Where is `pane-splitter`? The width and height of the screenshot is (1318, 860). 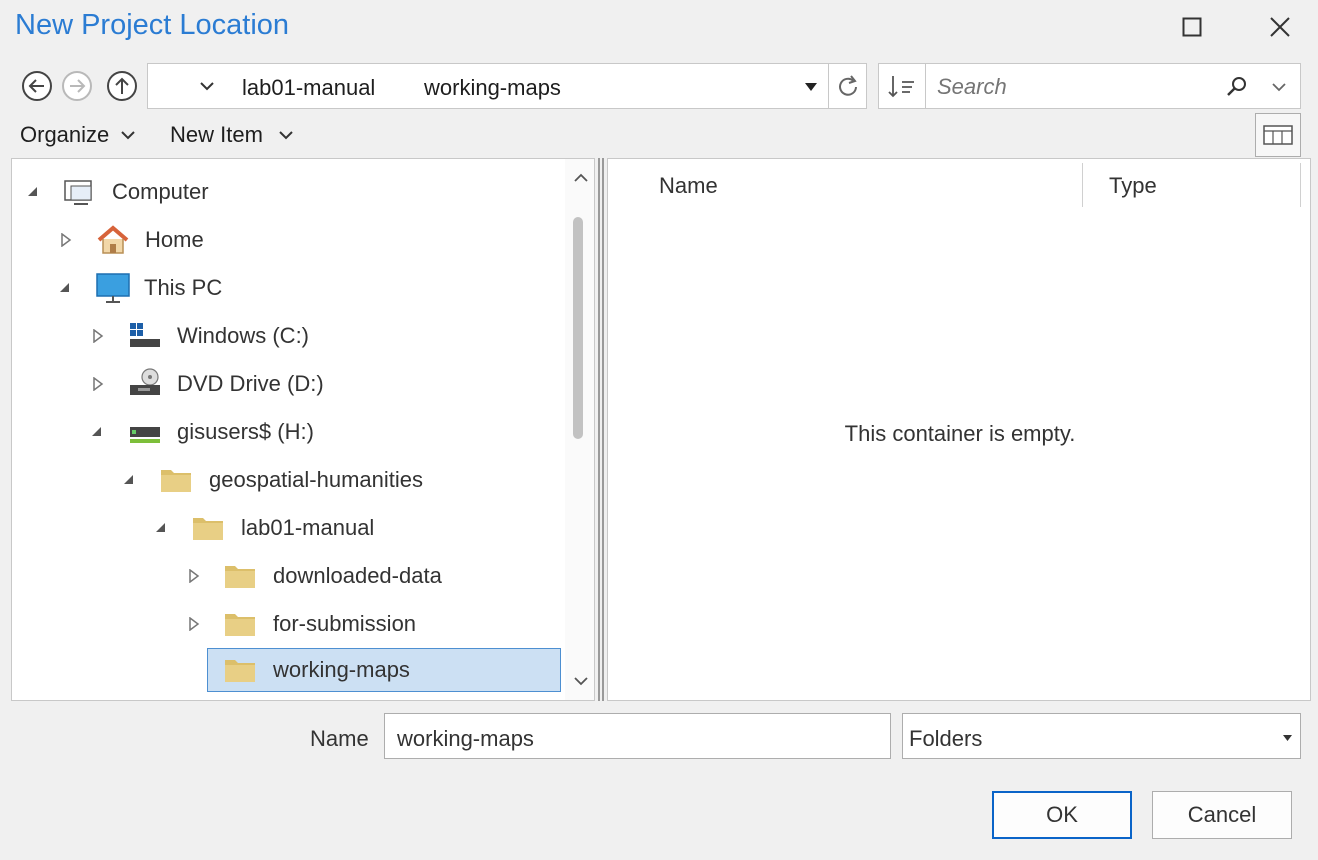
pane-splitter is located at coordinates (601, 429).